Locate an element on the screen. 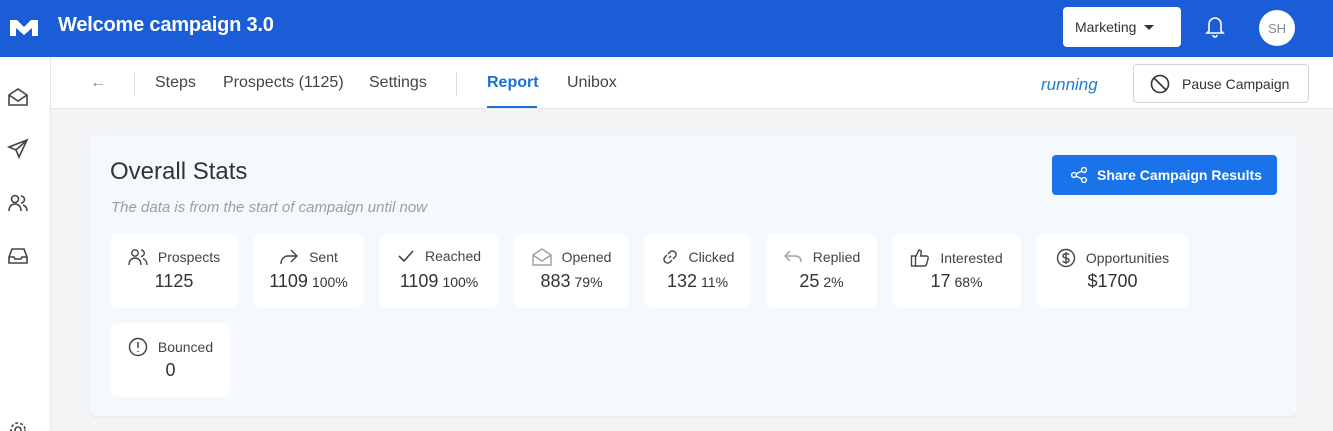  bell-icon is located at coordinates (1215, 26).